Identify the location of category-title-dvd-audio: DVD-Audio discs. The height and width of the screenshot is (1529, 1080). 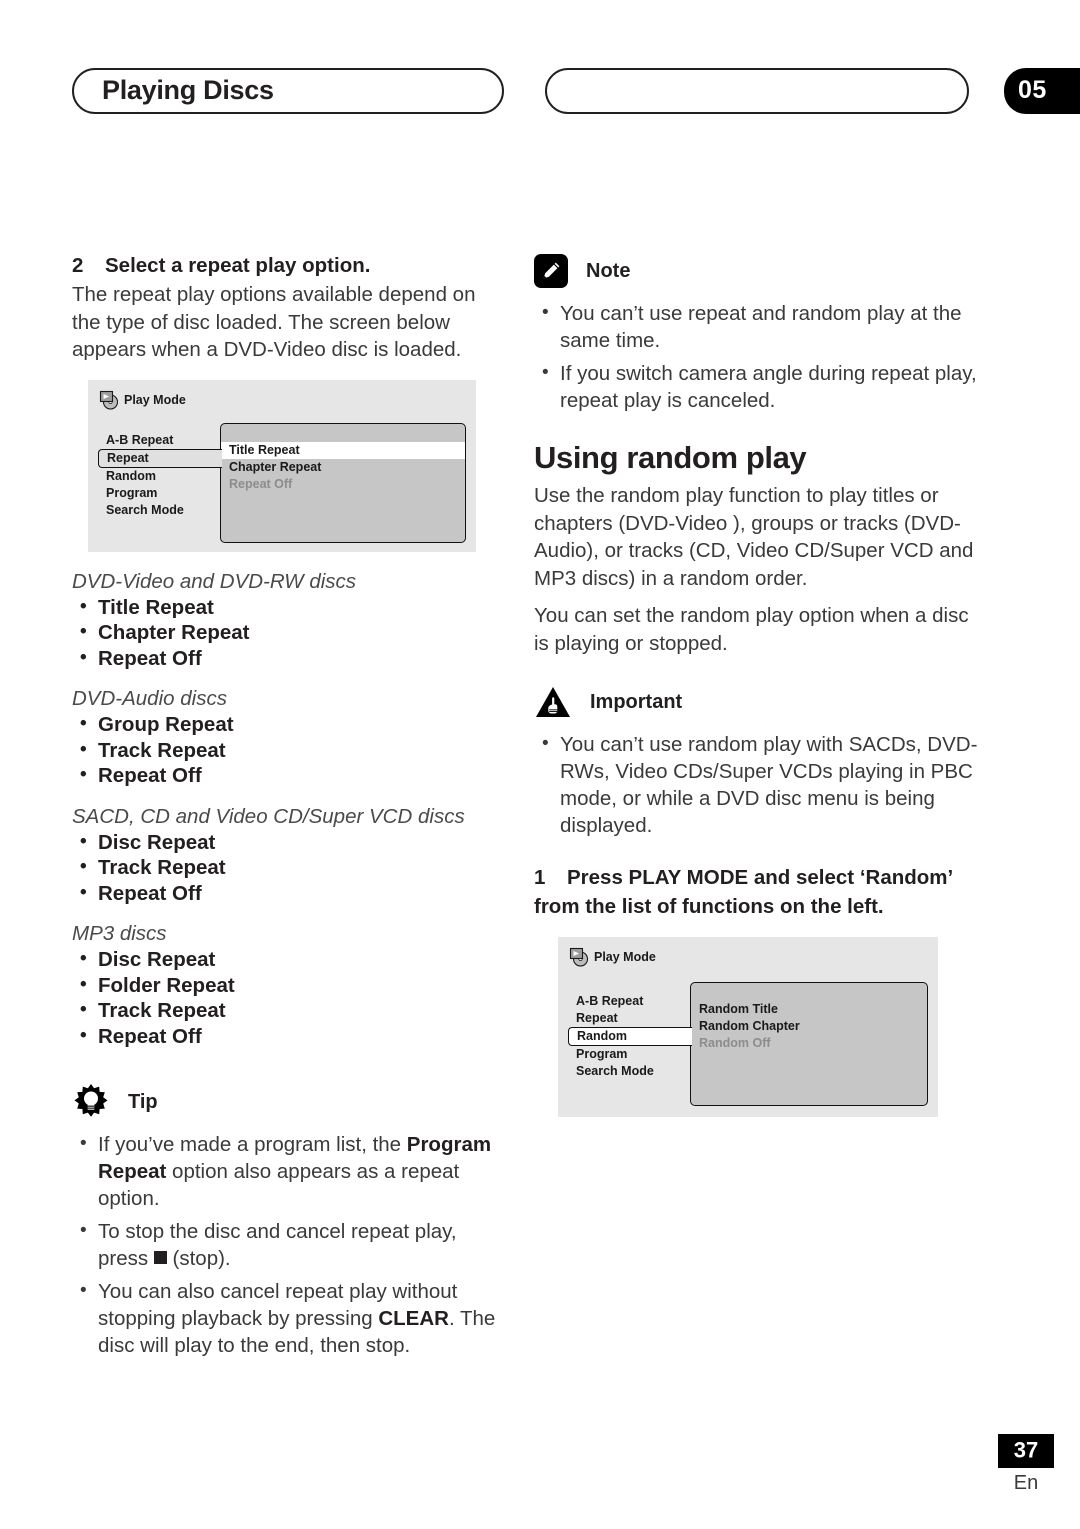
(149, 698).